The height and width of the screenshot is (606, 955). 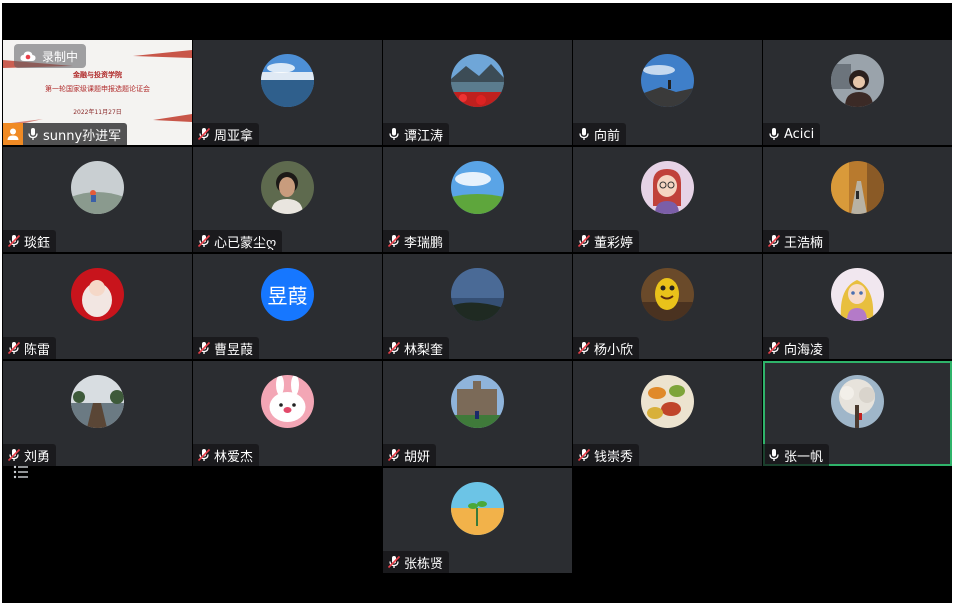 I want to click on recording-indicator: 录制中, so click(x=50, y=56).